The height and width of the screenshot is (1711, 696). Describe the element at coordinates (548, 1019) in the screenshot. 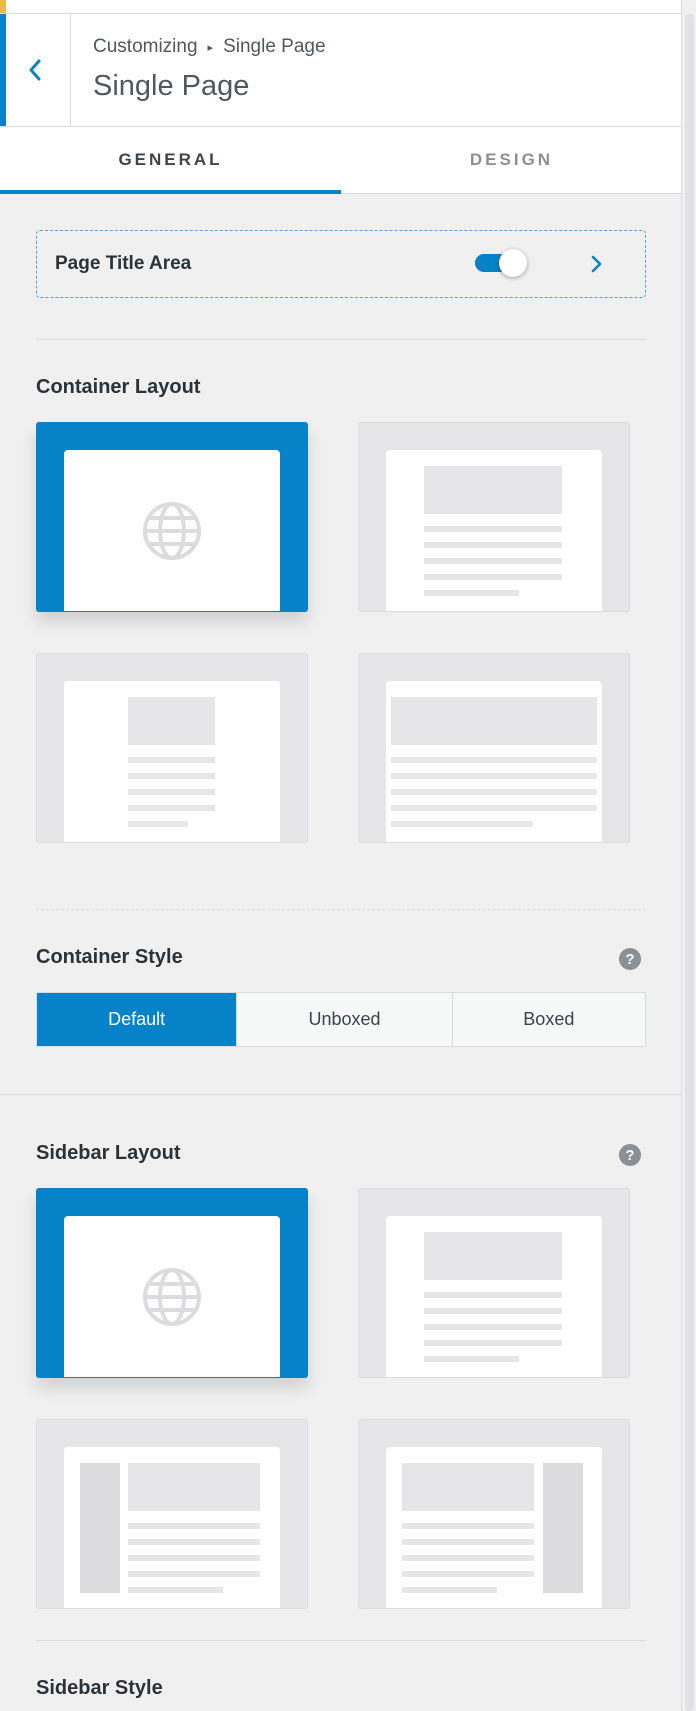

I see `container-style-boxed-button: Boxed` at that location.